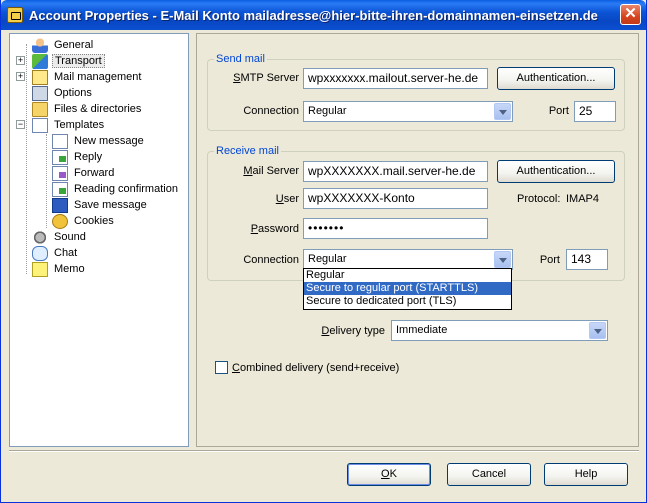 The width and height of the screenshot is (647, 503). What do you see at coordinates (266, 78) in the screenshot?
I see `smtp-server-label: SMTP Server` at bounding box center [266, 78].